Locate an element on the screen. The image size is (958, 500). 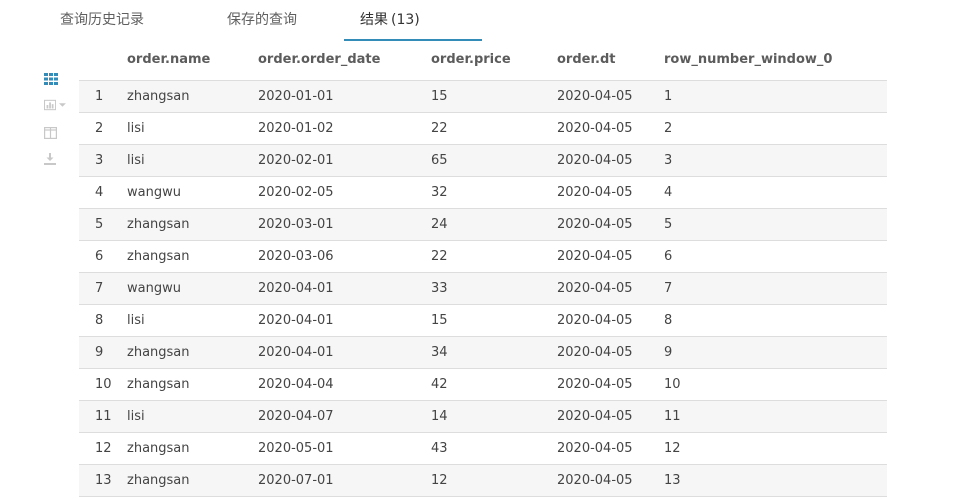
row-number-cell: 1 is located at coordinates (99, 96).